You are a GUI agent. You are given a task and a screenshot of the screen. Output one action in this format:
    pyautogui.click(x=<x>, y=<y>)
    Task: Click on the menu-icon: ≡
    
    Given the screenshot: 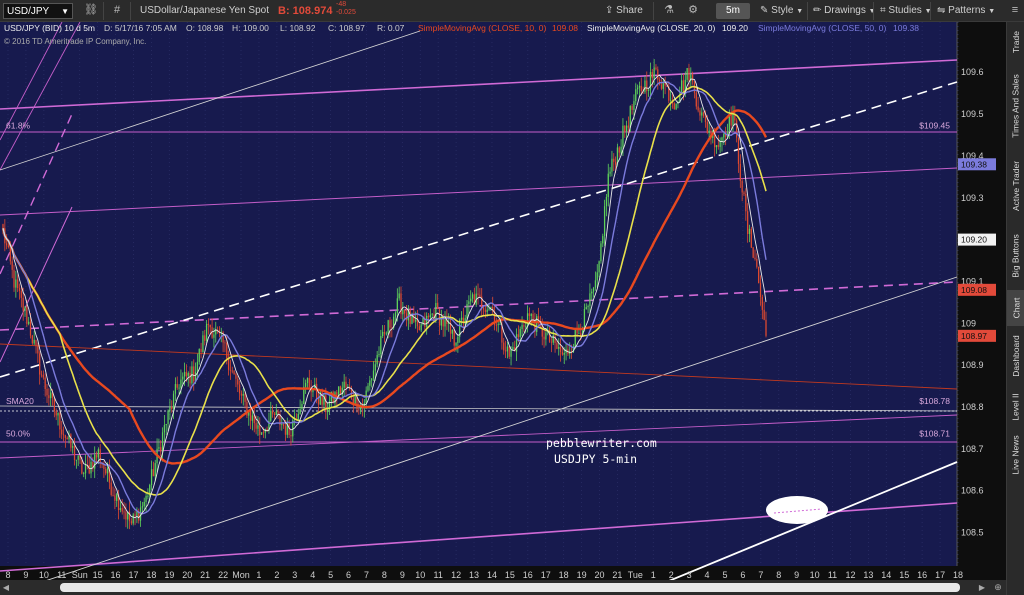 What is the action you would take?
    pyautogui.click(x=1015, y=11)
    